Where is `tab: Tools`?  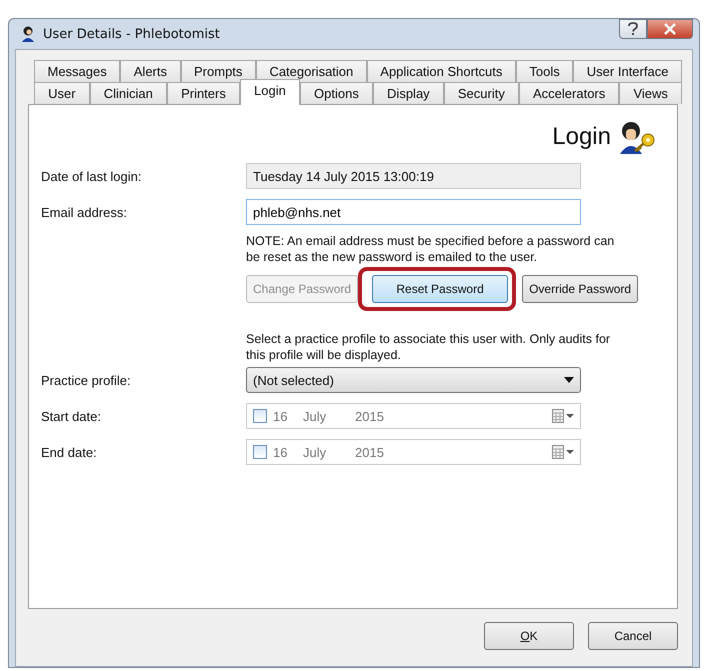 tab: Tools is located at coordinates (545, 71).